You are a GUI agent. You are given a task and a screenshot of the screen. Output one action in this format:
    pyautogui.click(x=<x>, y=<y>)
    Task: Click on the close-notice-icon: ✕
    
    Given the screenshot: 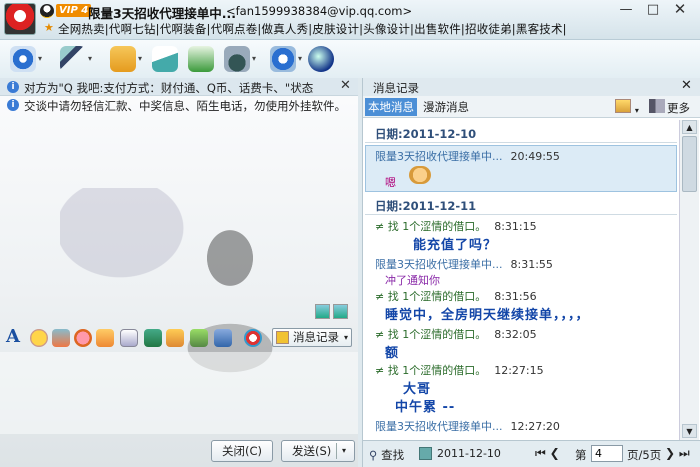 What is the action you would take?
    pyautogui.click(x=345, y=85)
    